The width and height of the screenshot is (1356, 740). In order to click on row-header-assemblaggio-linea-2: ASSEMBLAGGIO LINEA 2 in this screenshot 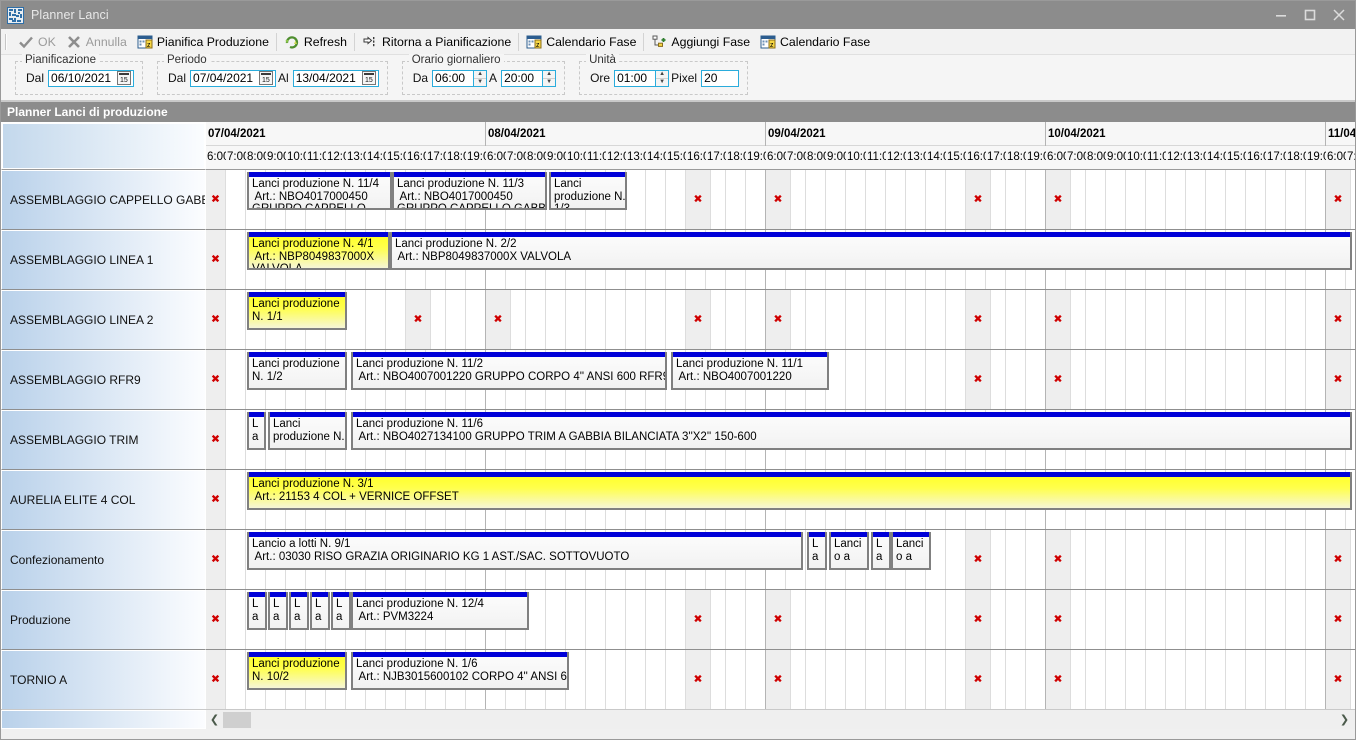, I will do `click(103, 320)`.